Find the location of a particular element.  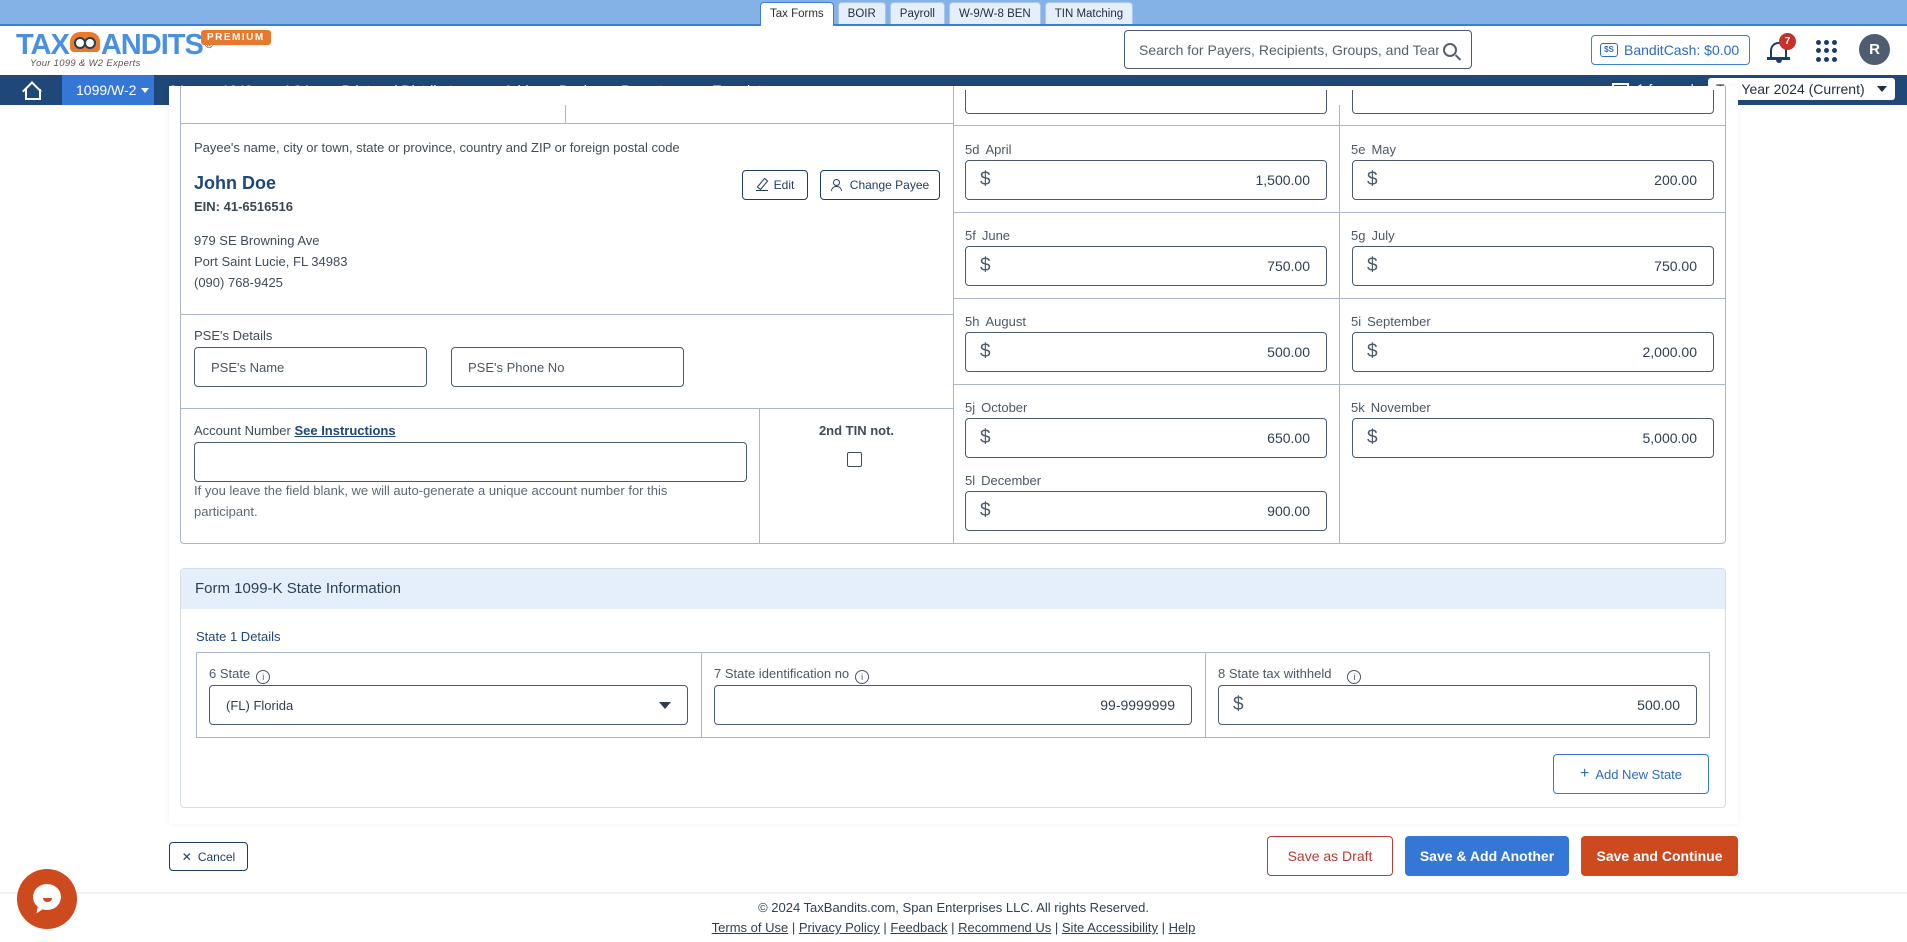

tab-tin-matching: TIN Matching is located at coordinates (1089, 13).